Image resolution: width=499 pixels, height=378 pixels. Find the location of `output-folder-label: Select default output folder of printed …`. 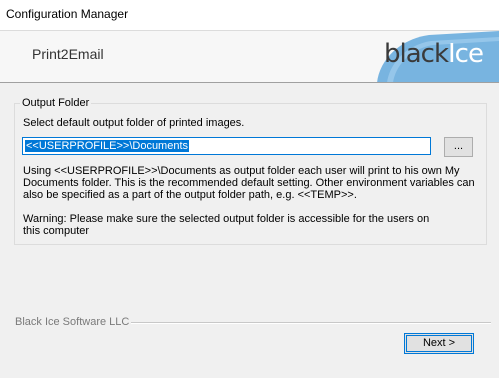

output-folder-label: Select default output folder of printed … is located at coordinates (134, 123).